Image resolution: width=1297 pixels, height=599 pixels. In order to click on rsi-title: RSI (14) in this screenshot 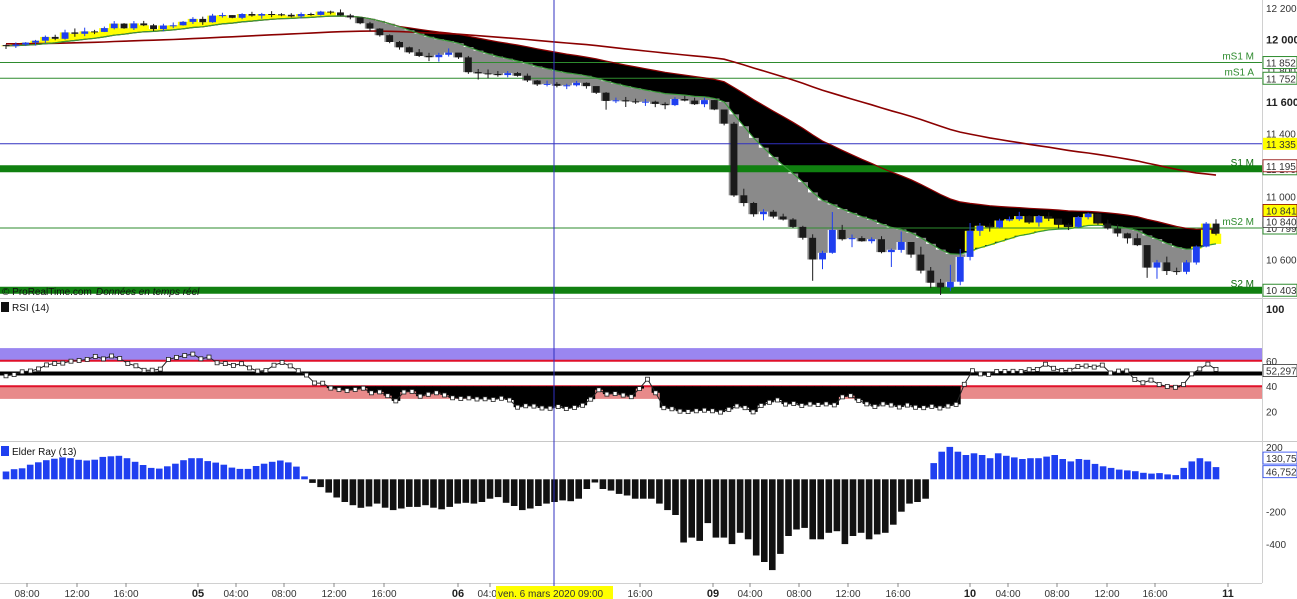, I will do `click(30, 308)`.